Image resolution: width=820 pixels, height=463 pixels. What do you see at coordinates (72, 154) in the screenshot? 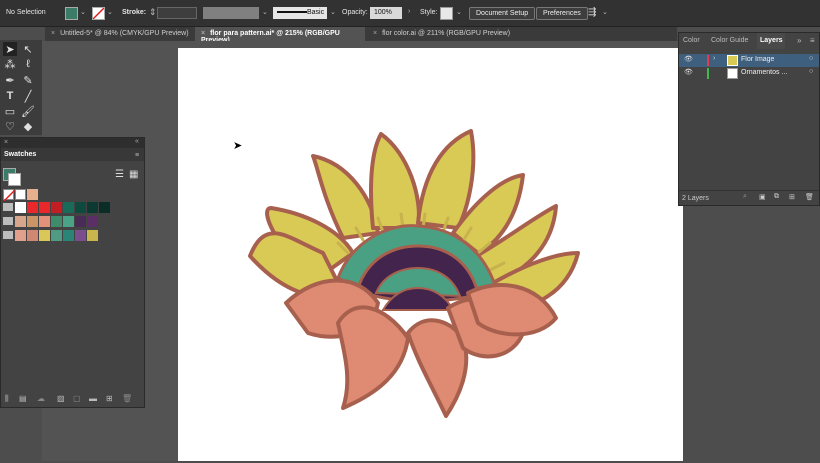
I see `swatches-tab: Swatches ≡` at bounding box center [72, 154].